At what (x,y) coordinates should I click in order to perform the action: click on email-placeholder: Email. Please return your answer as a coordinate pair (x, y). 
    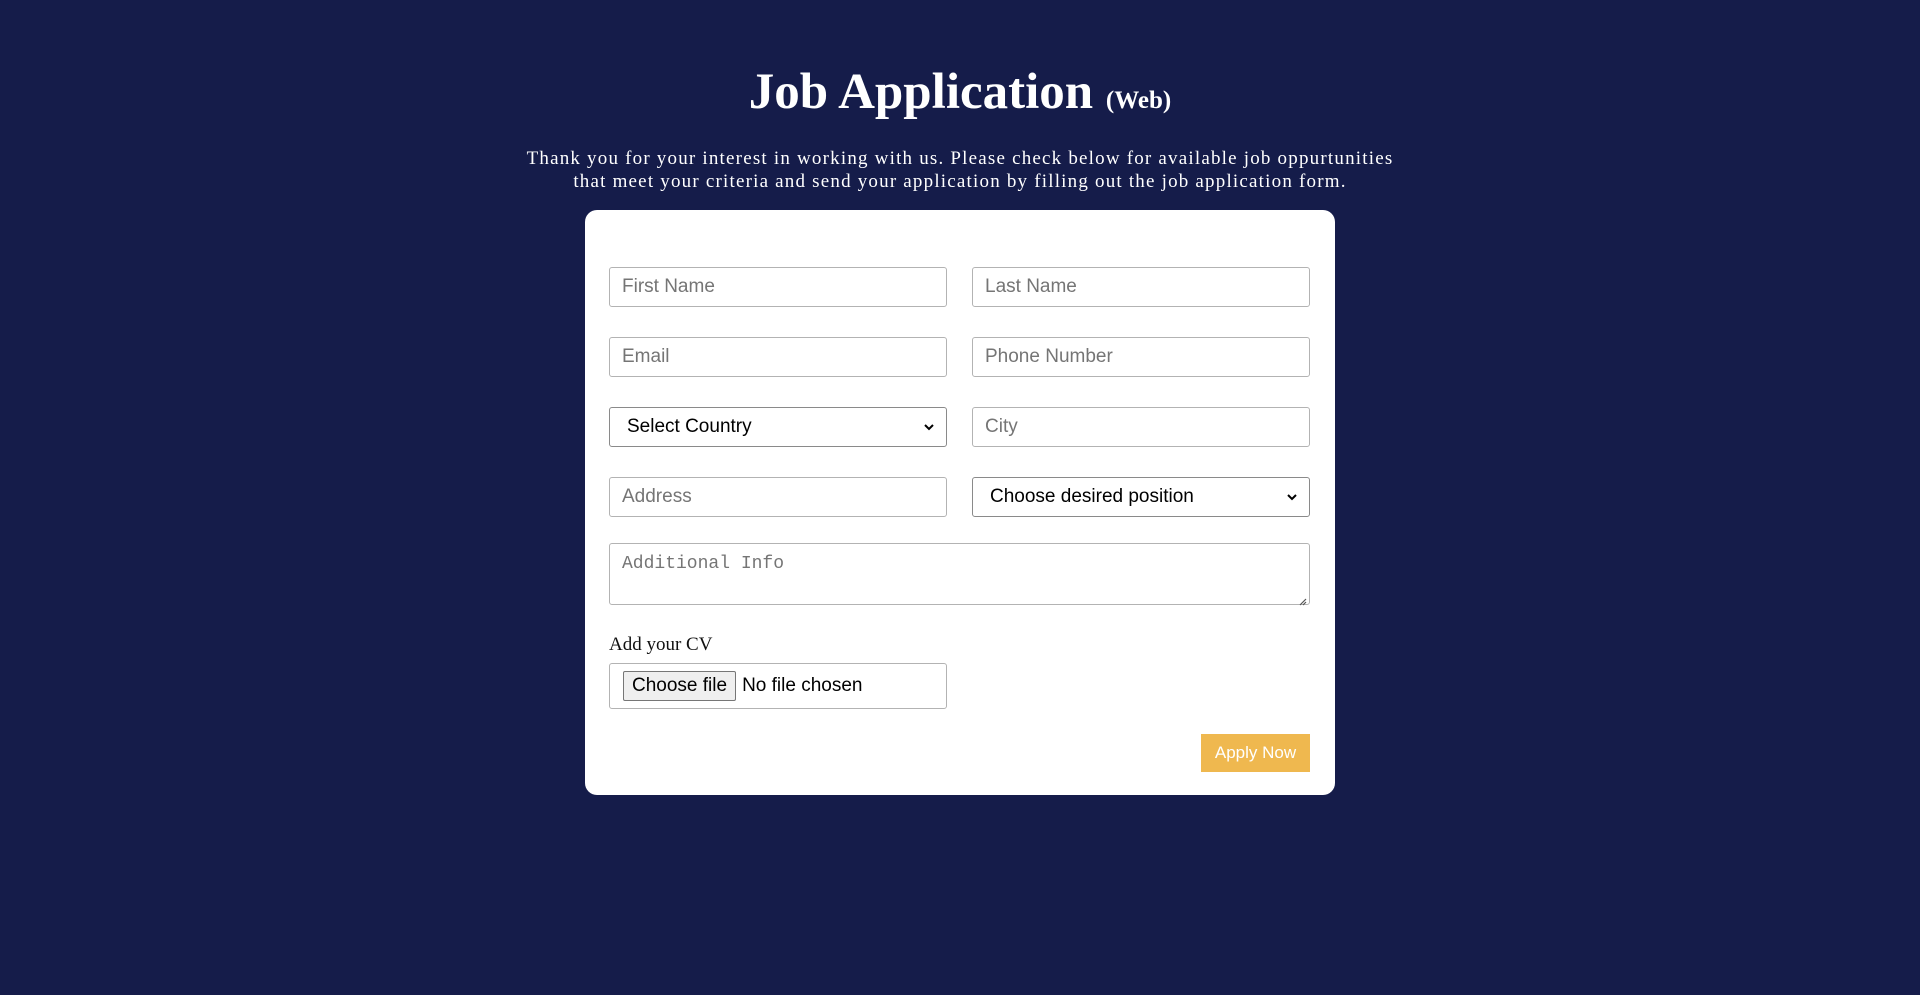
    Looking at the image, I should click on (646, 356).